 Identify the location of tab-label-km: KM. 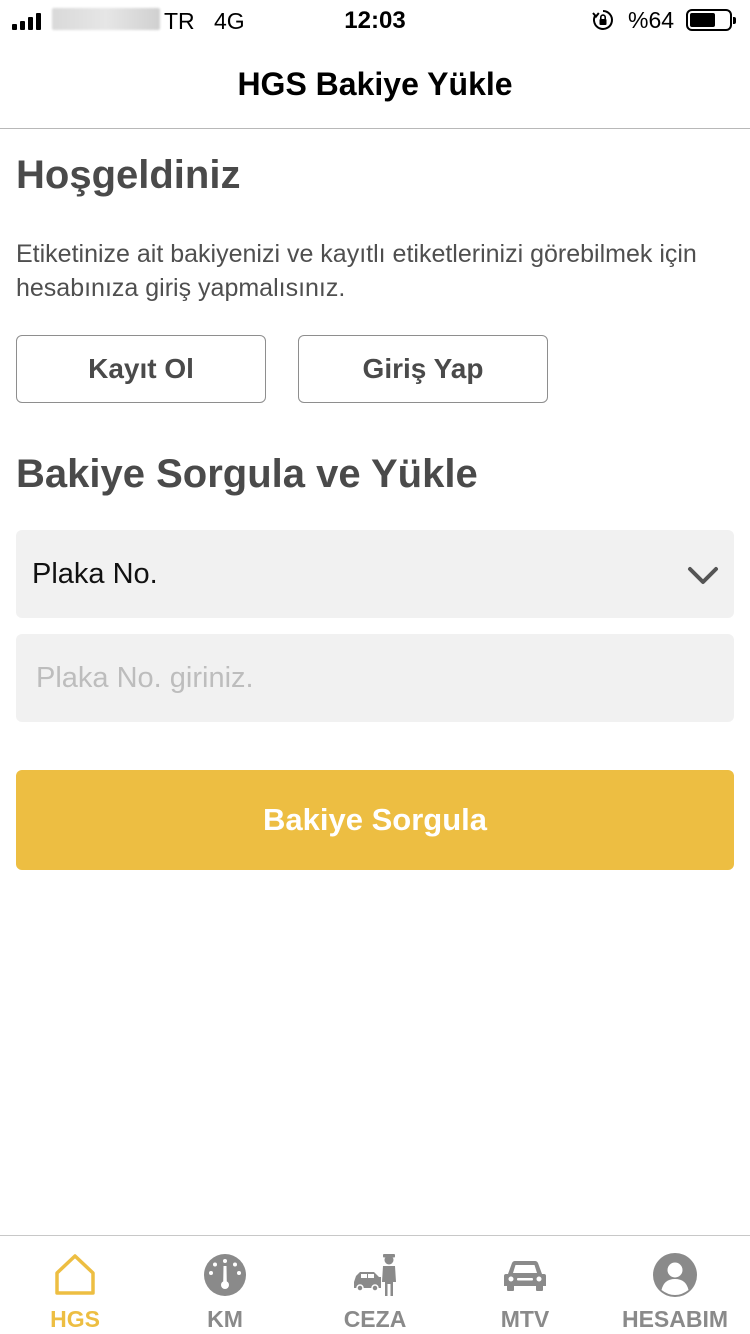
(225, 1319).